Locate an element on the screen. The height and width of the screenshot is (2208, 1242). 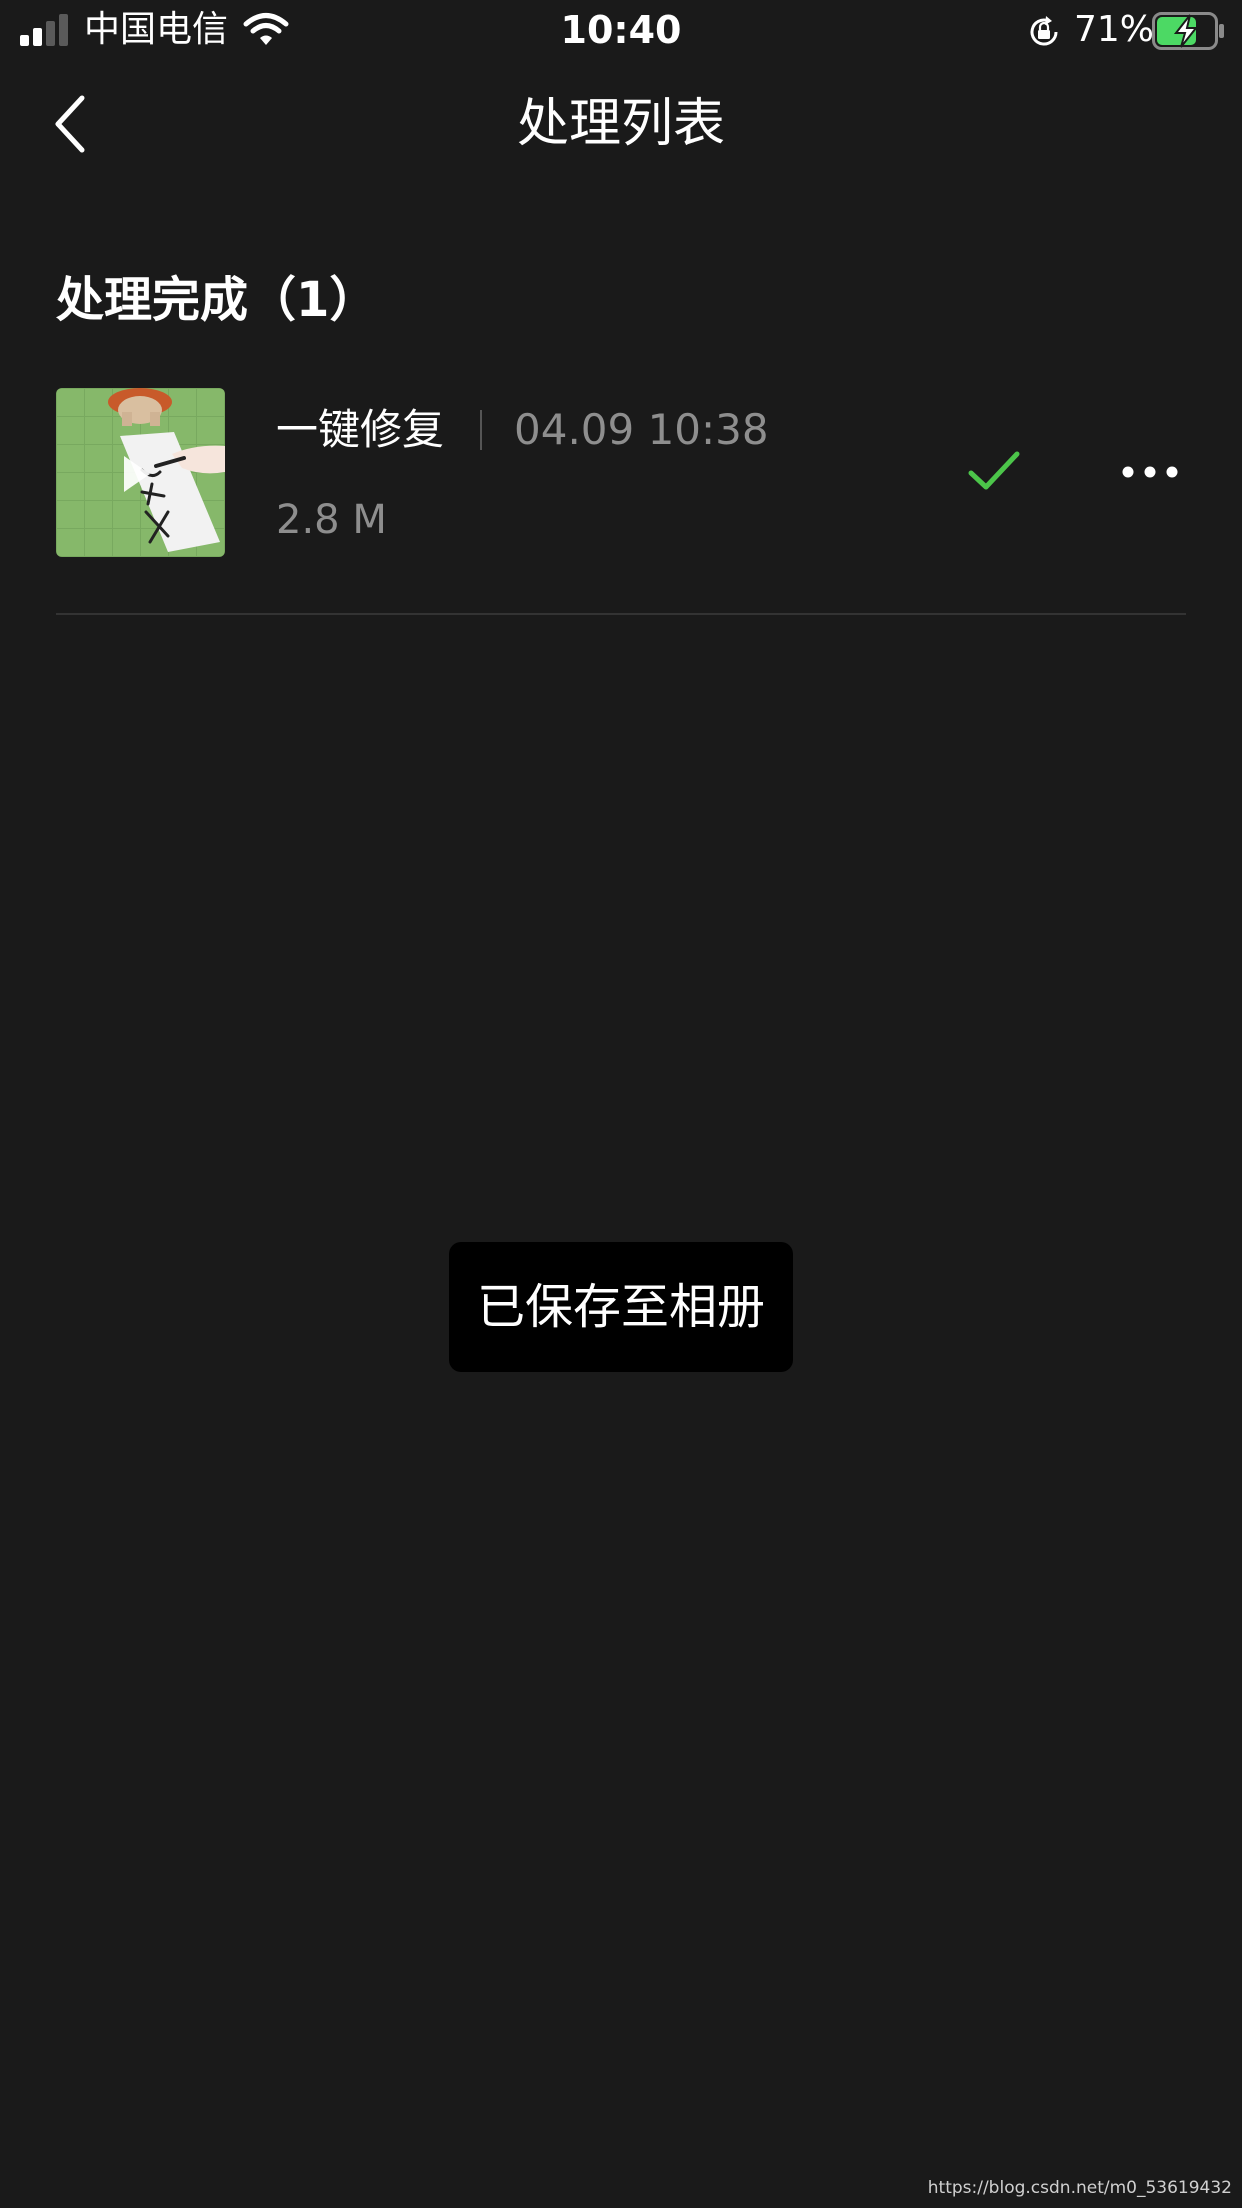
list-item: 一键修复 04.09 10:38 2.8 M is located at coordinates (621, 501).